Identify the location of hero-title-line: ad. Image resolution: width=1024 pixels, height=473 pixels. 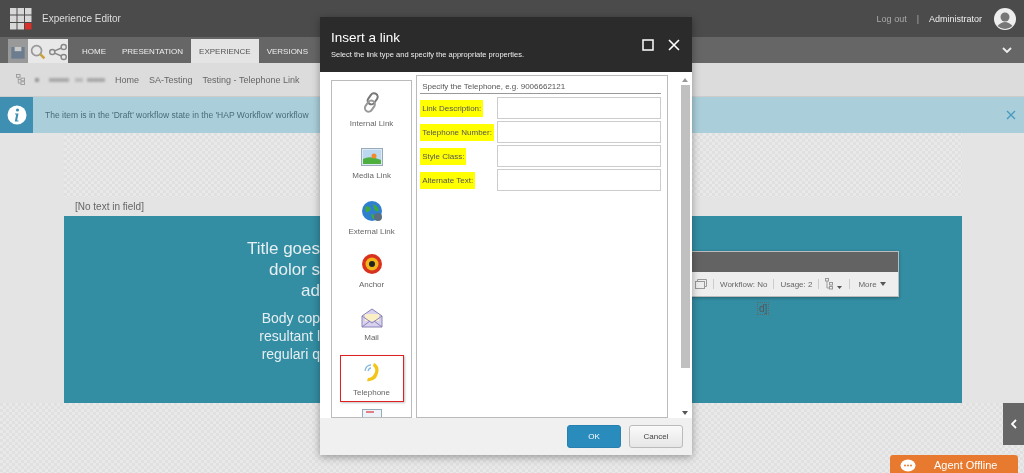
(310, 290).